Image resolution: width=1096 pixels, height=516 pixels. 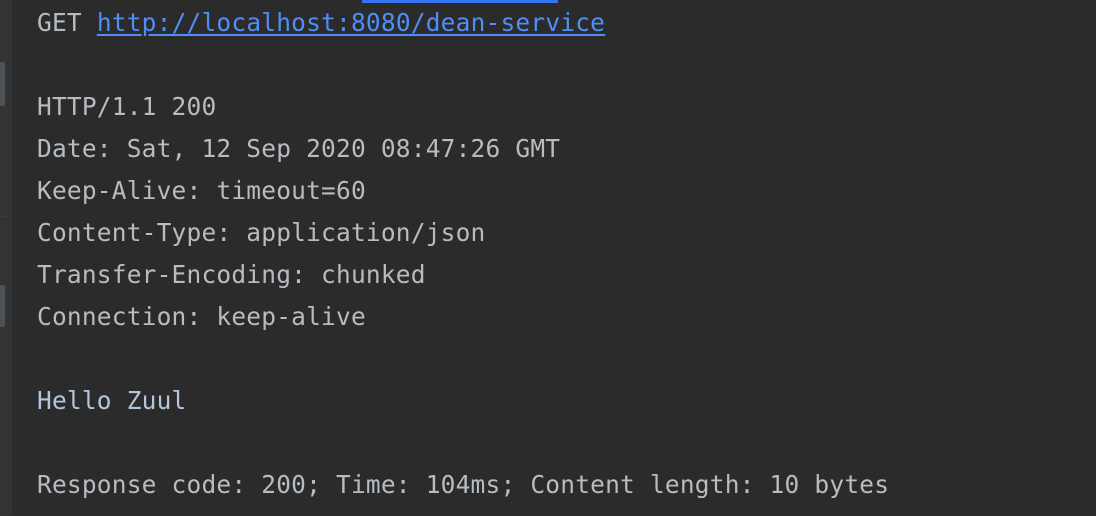 I want to click on header-transfer-encoding: Transfer-Encoding: chunked, so click(x=231, y=274).